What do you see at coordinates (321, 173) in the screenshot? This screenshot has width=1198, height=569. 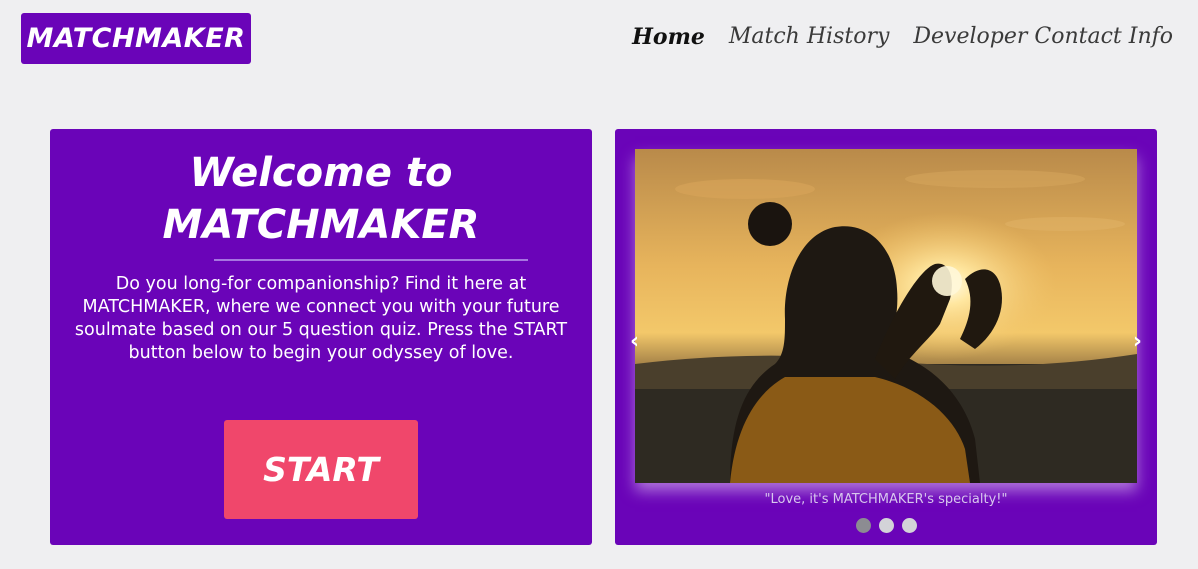 I see `welcome-title-line1: Welcome to` at bounding box center [321, 173].